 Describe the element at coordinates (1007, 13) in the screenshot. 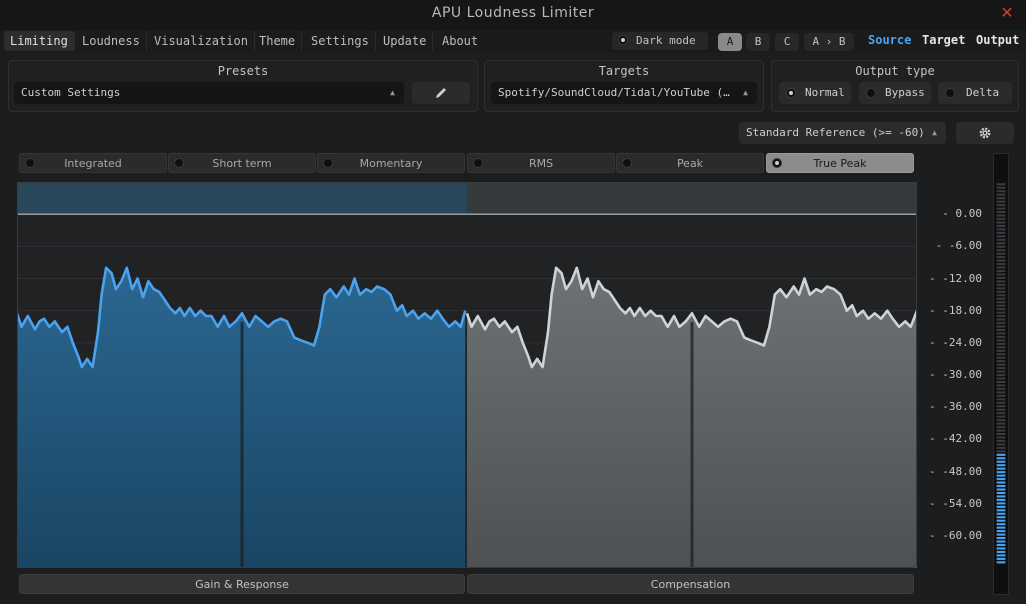

I see `close-button: ✕` at that location.